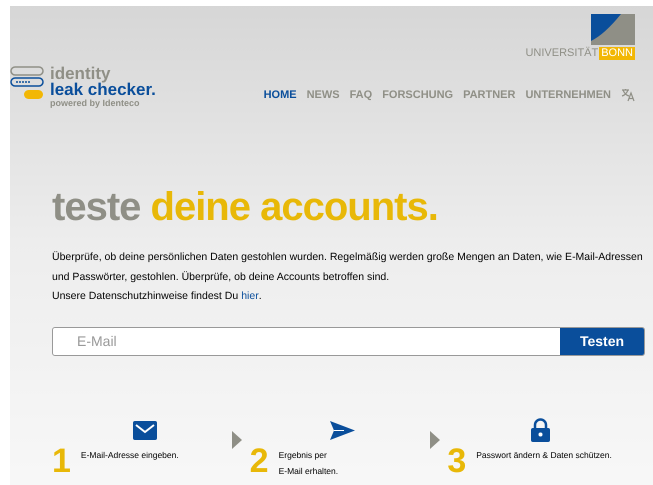 This screenshot has width=653, height=485. I want to click on translate-icon, so click(628, 95).